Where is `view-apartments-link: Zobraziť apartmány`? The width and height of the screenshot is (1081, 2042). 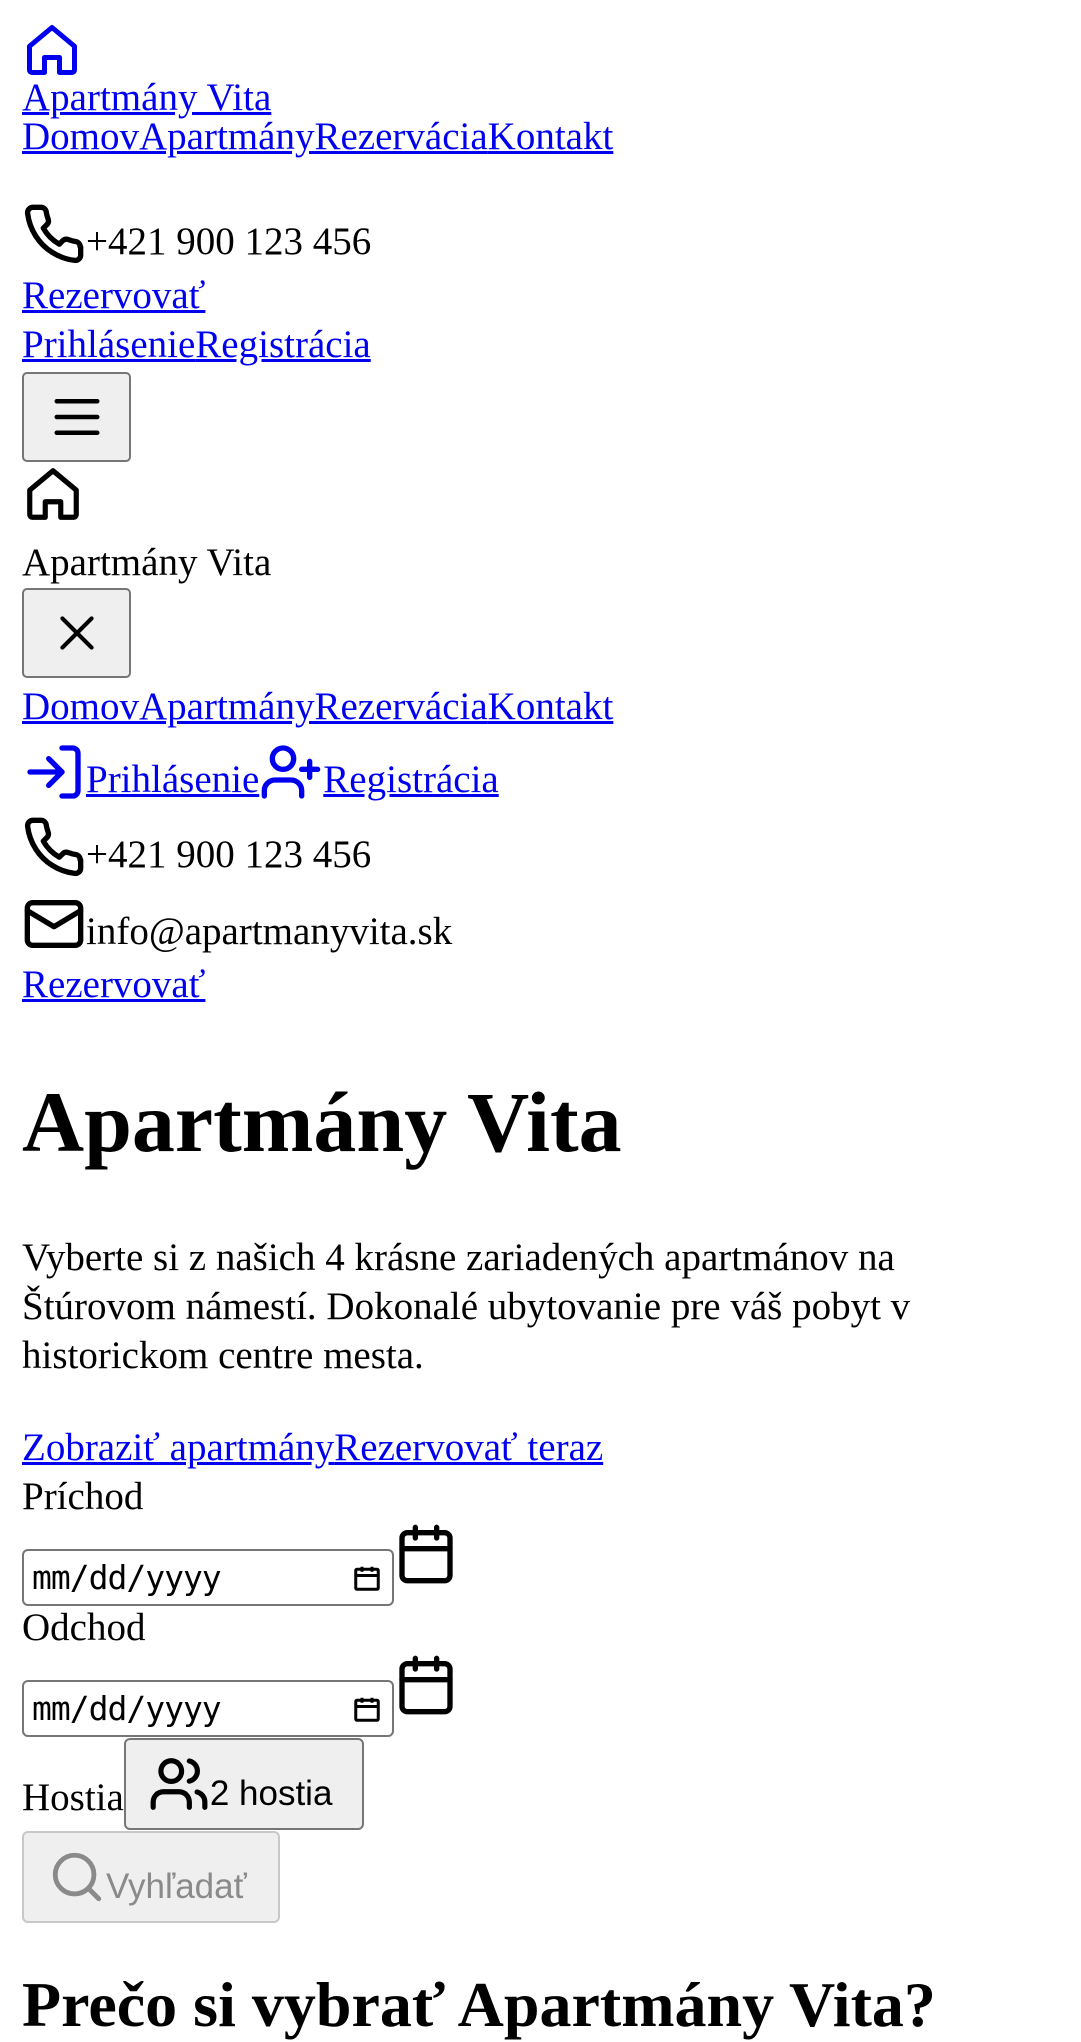 view-apartments-link: Zobraziť apartmány is located at coordinates (178, 1447).